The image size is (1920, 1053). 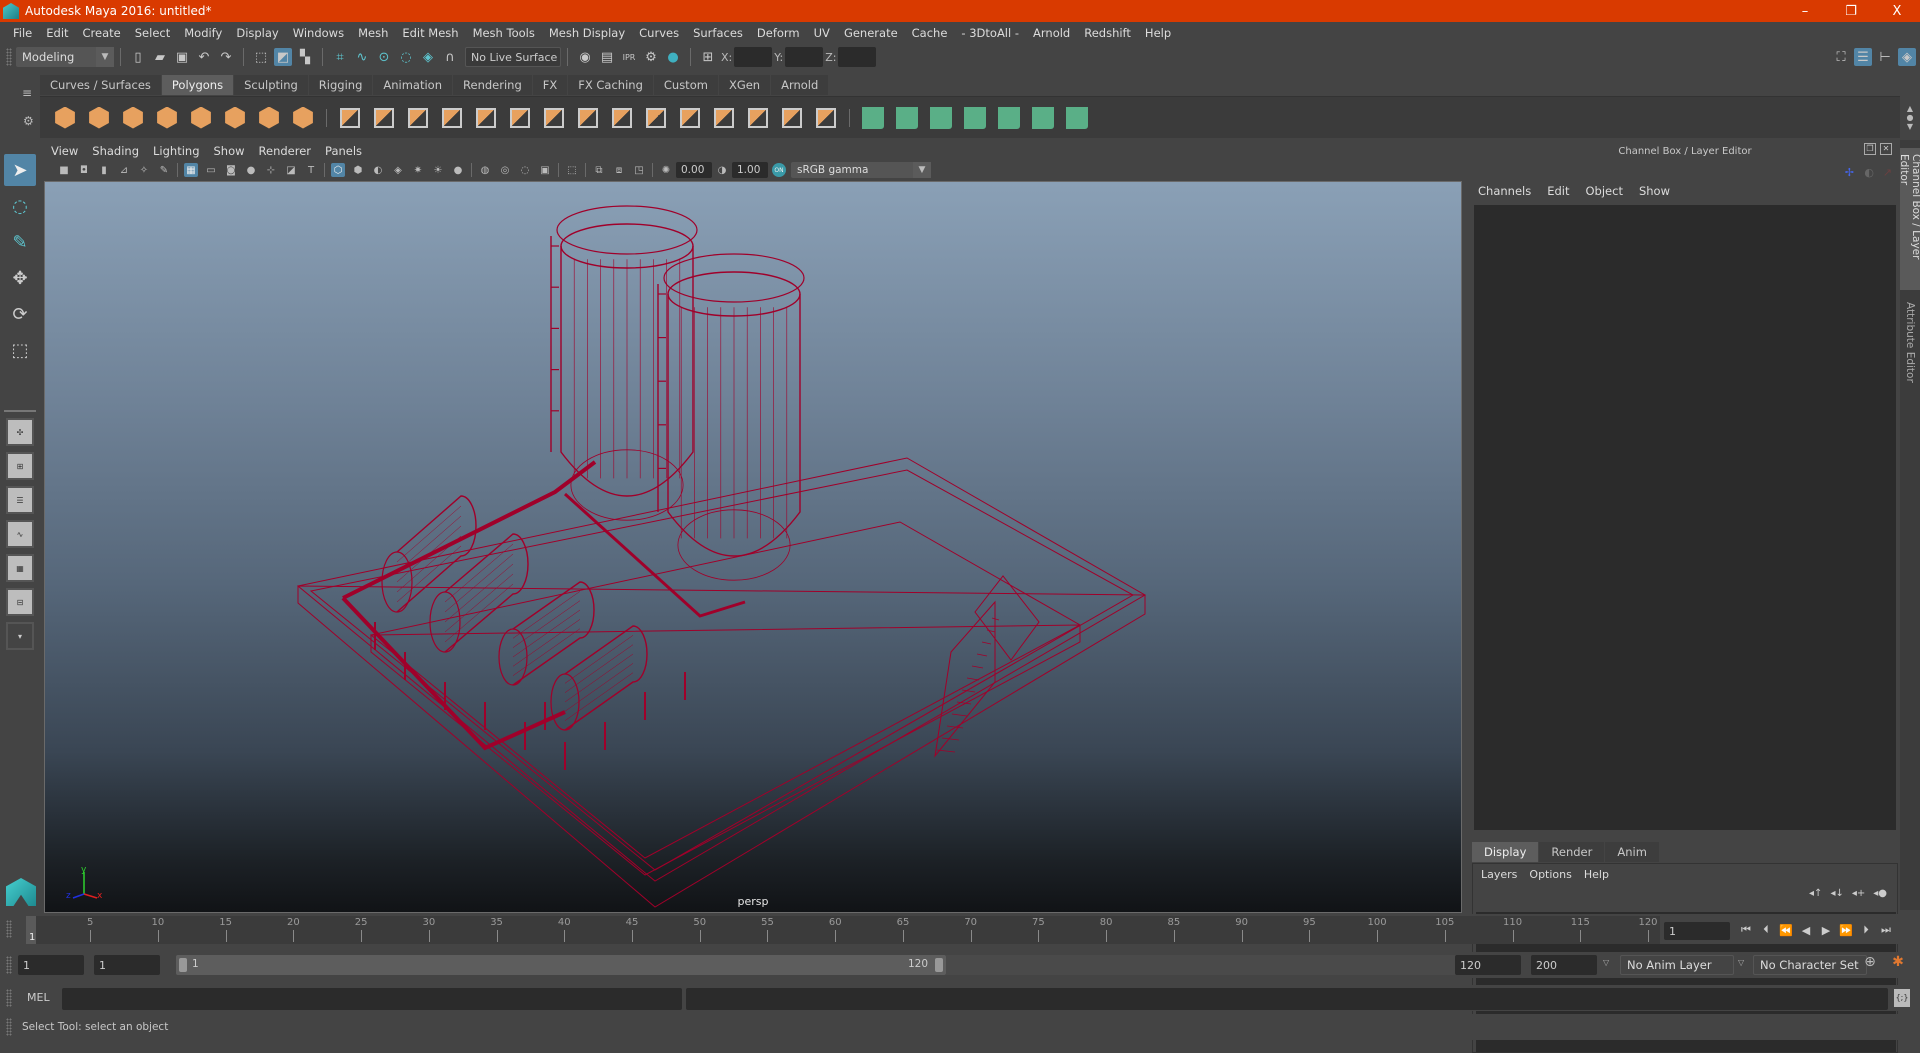 What do you see at coordinates (871, 33) in the screenshot?
I see `menu-generate: Generate` at bounding box center [871, 33].